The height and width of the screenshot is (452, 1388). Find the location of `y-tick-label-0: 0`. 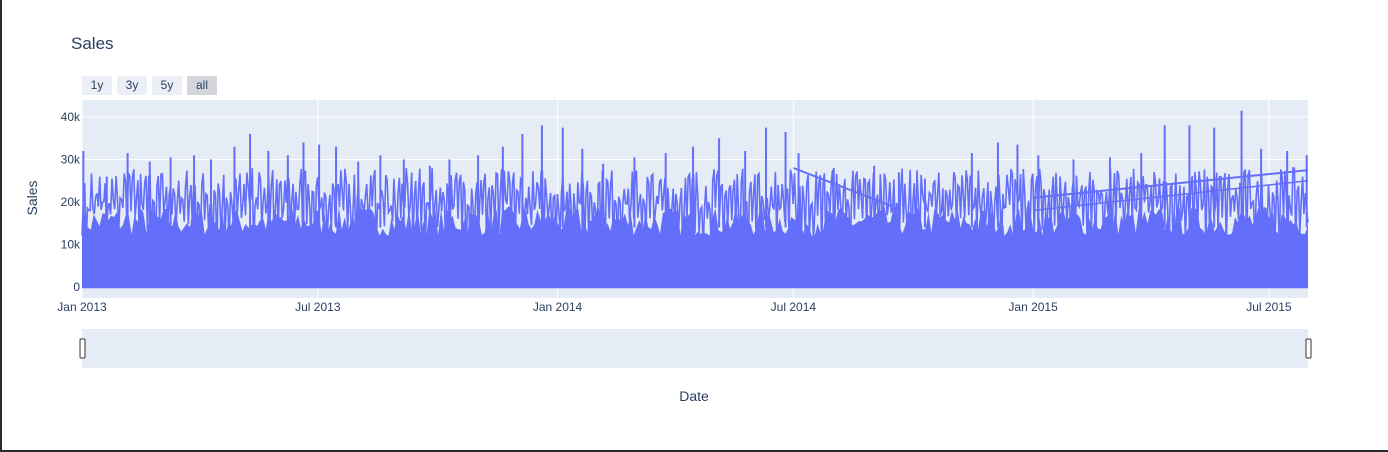

y-tick-label-0: 0 is located at coordinates (76, 287).